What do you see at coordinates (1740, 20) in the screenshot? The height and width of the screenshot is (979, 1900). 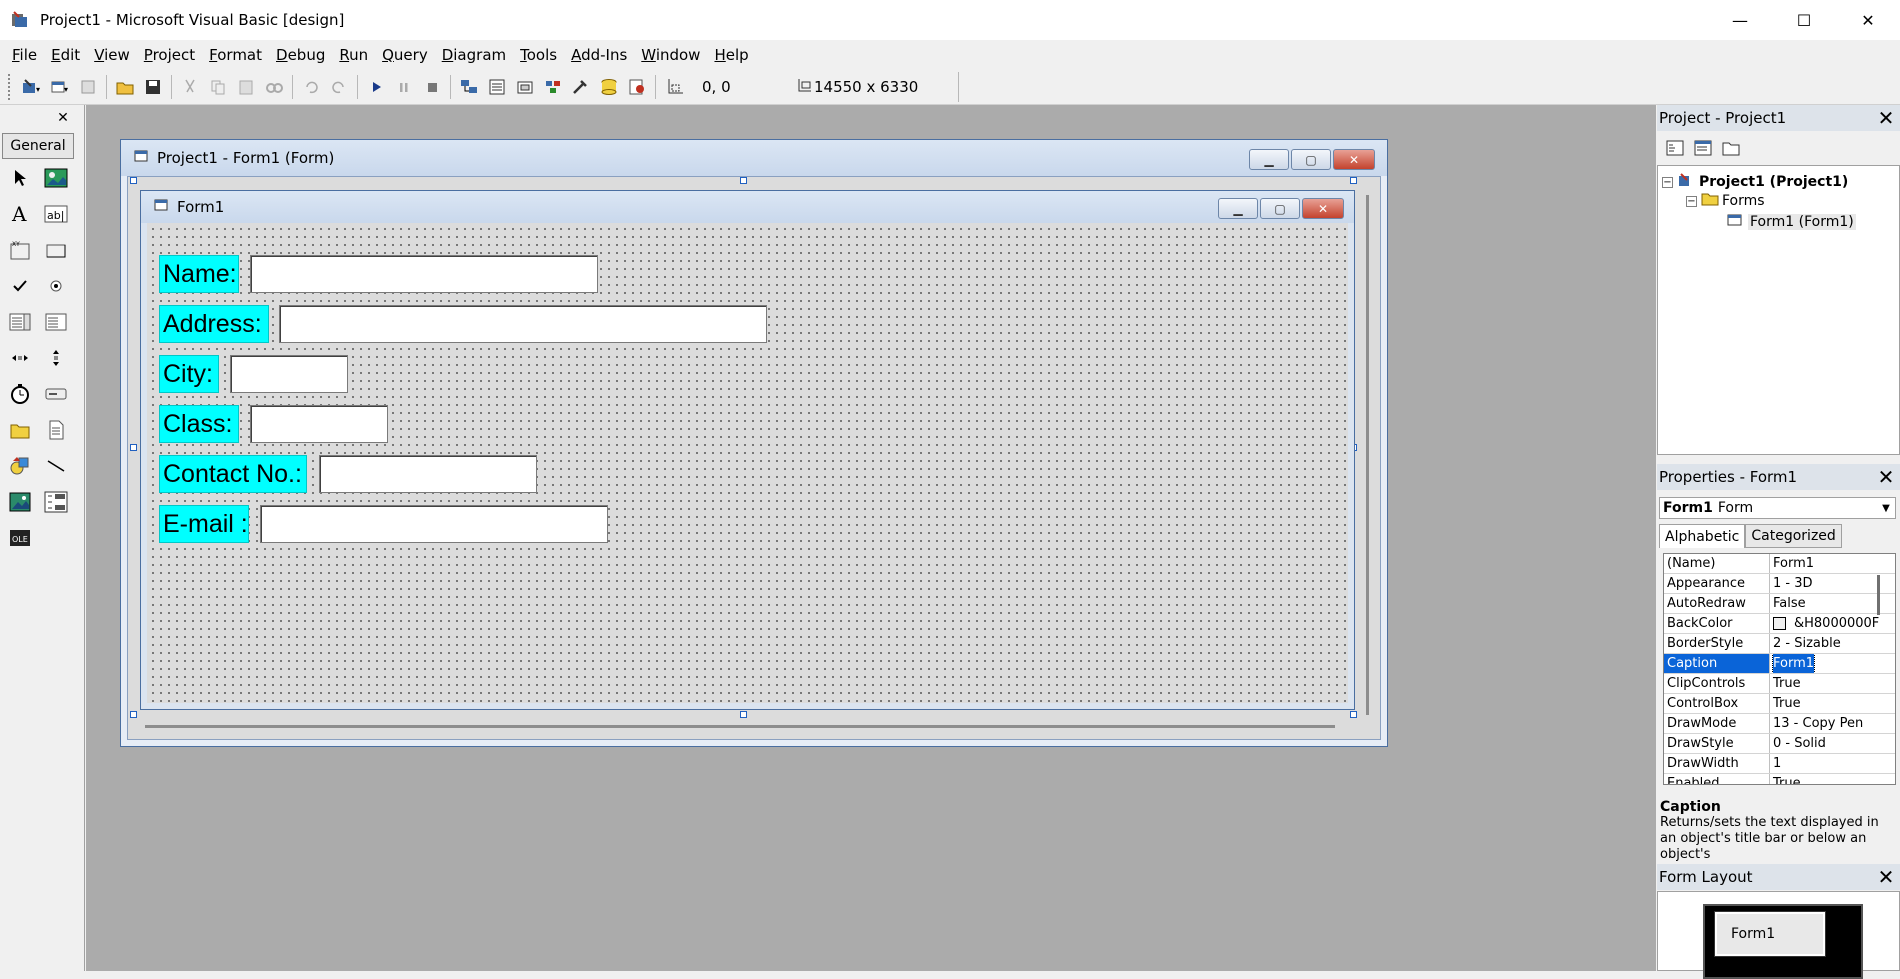 I see `minimize-button: —` at bounding box center [1740, 20].